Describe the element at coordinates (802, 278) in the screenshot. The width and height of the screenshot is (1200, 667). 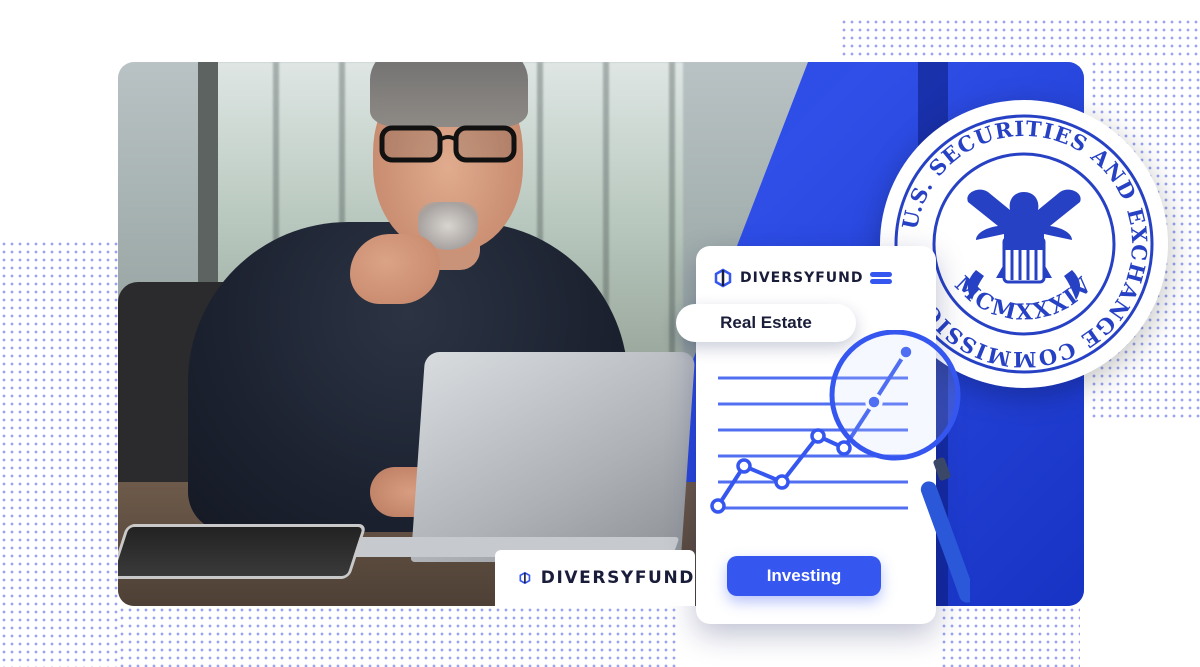
I see `app-brand-name: DIVERSYFUND` at that location.